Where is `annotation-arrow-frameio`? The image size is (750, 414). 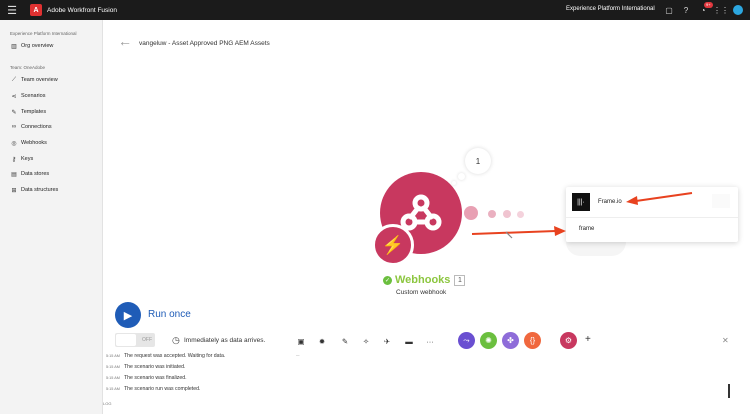
annotation-arrow-frameio is located at coordinates (659, 198).